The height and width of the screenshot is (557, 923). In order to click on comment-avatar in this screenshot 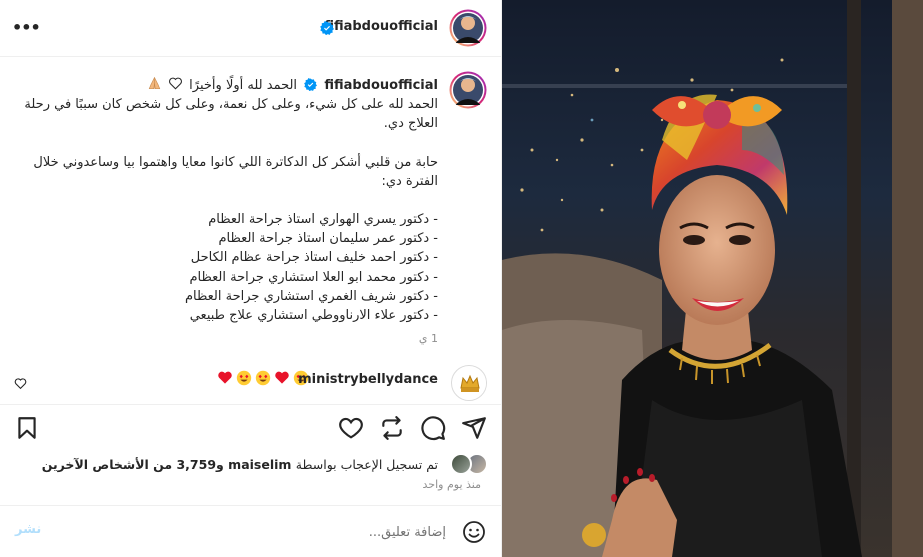, I will do `click(469, 383)`.